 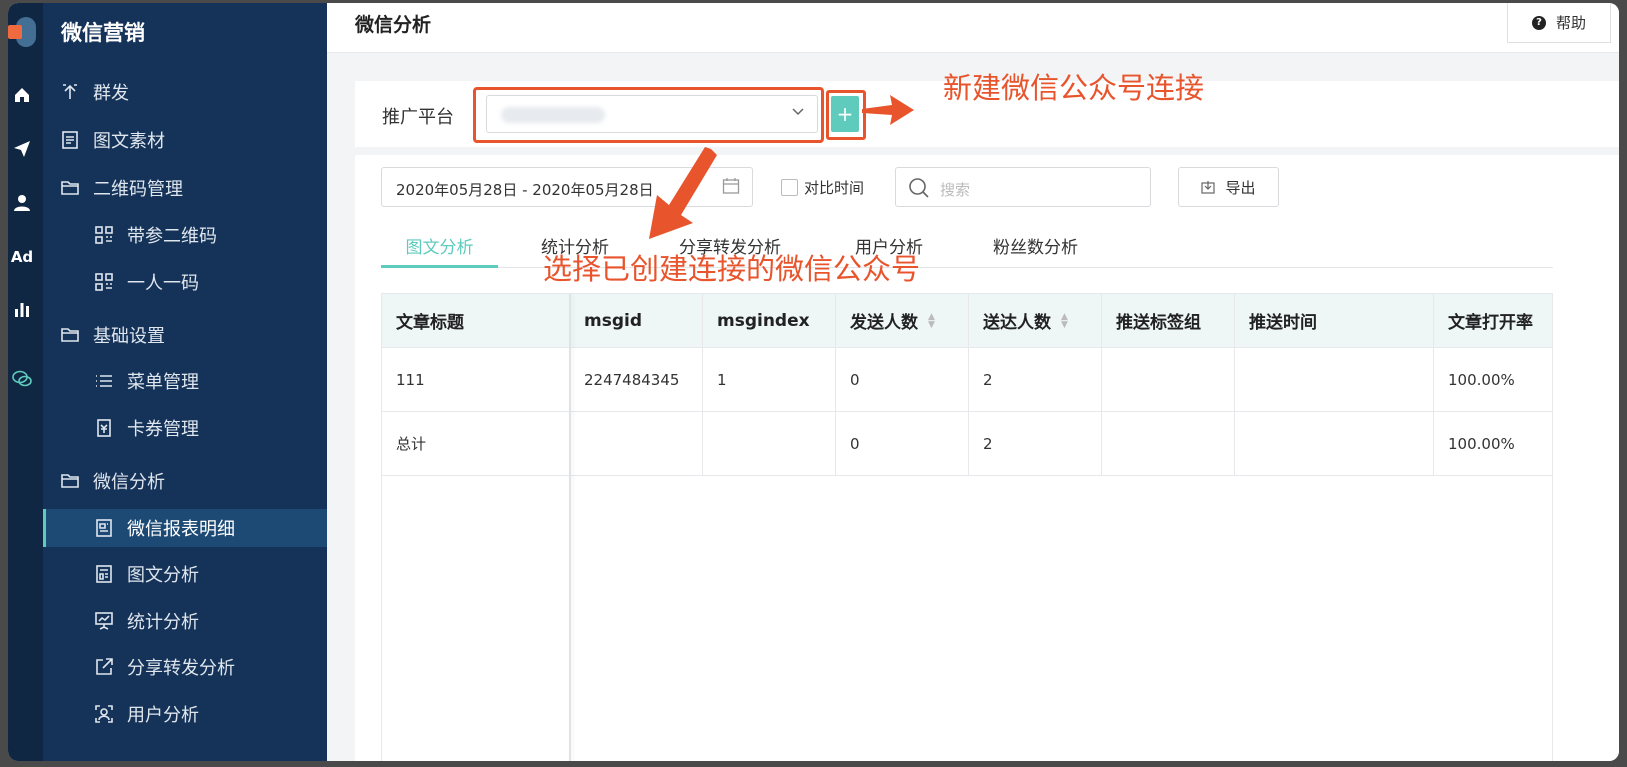 I want to click on tab-article-analysis: 图文分析, so click(x=439, y=250).